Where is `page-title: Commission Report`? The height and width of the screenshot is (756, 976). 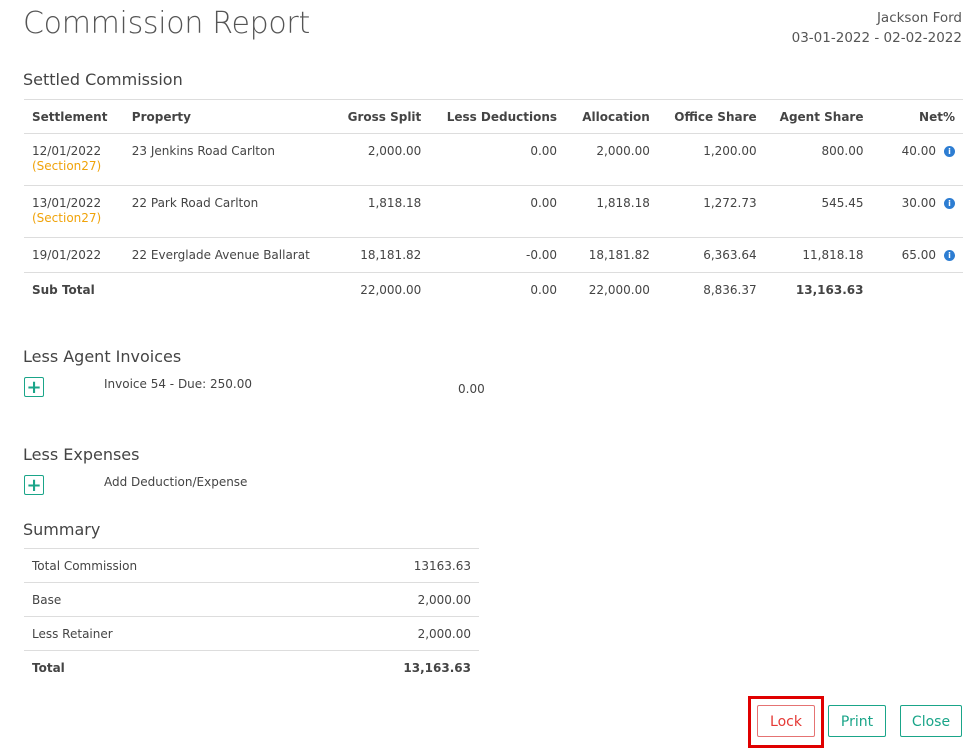
page-title: Commission Report is located at coordinates (166, 23).